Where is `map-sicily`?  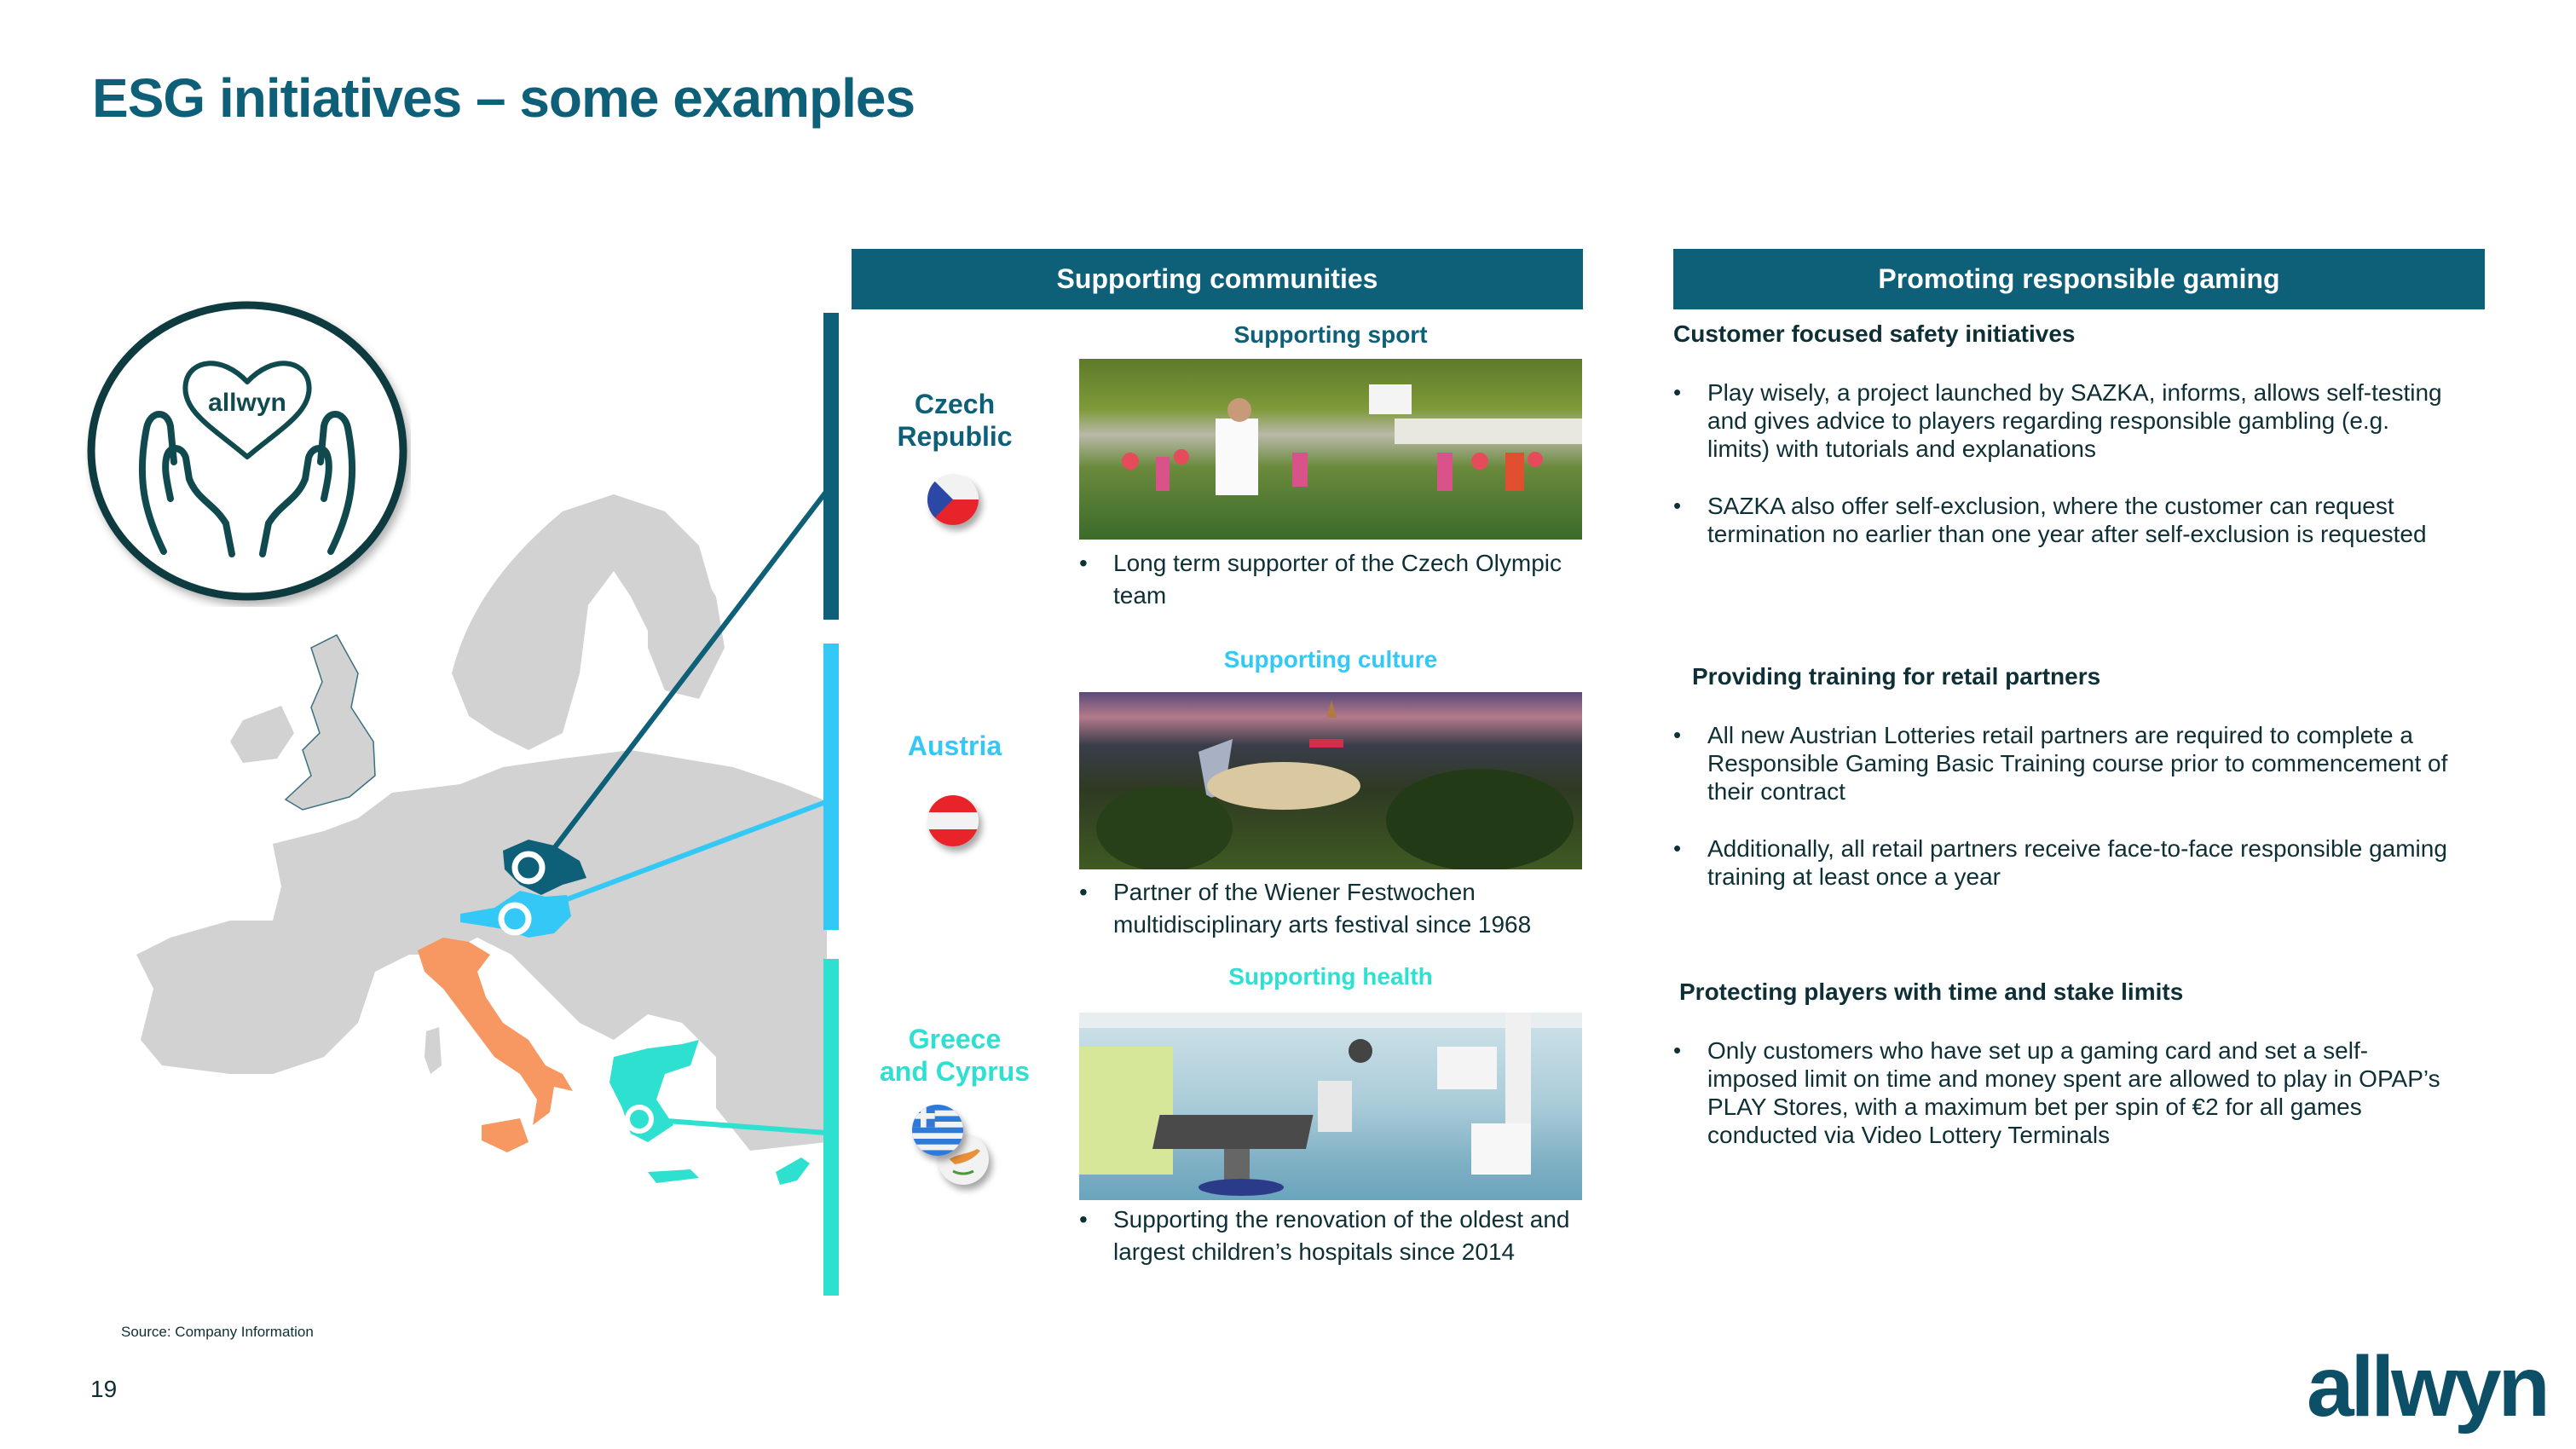 map-sicily is located at coordinates (505, 1135).